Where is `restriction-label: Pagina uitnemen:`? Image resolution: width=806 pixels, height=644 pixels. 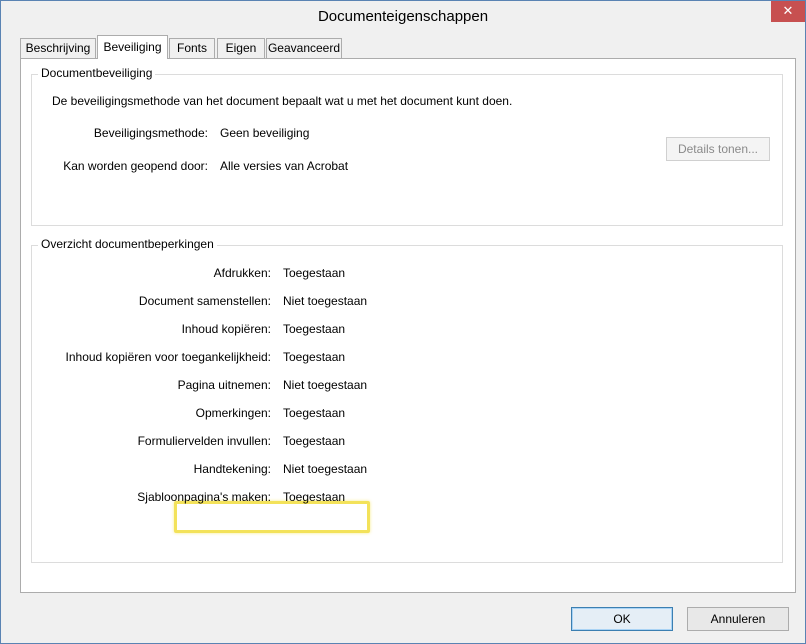
restriction-label: Pagina uitnemen: is located at coordinates (224, 385).